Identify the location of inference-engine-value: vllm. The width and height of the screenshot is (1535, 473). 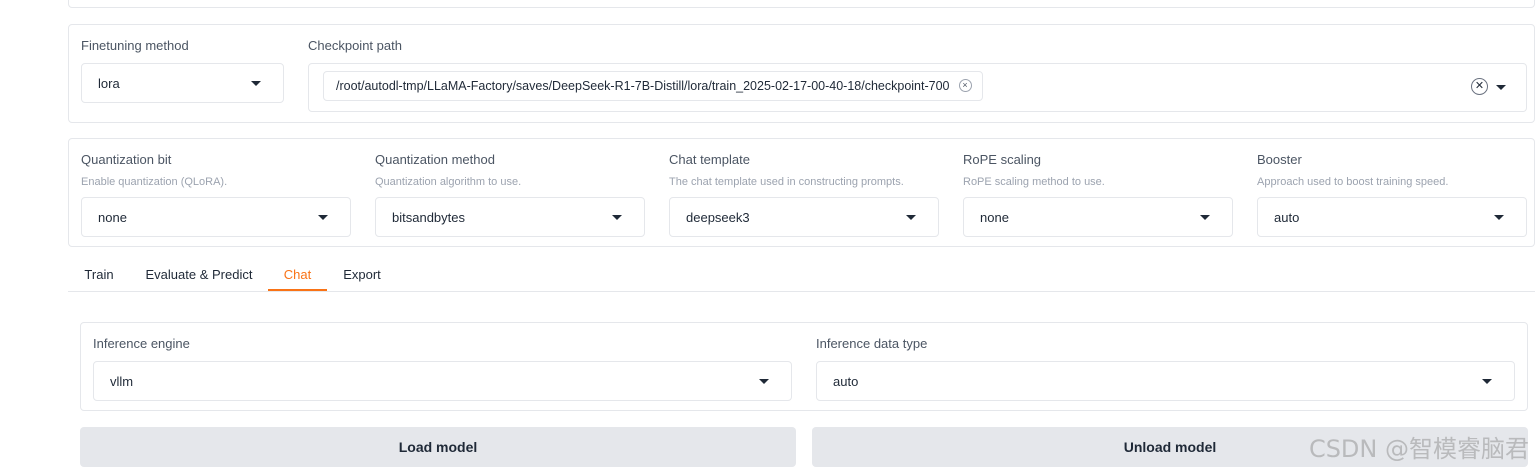
(122, 381).